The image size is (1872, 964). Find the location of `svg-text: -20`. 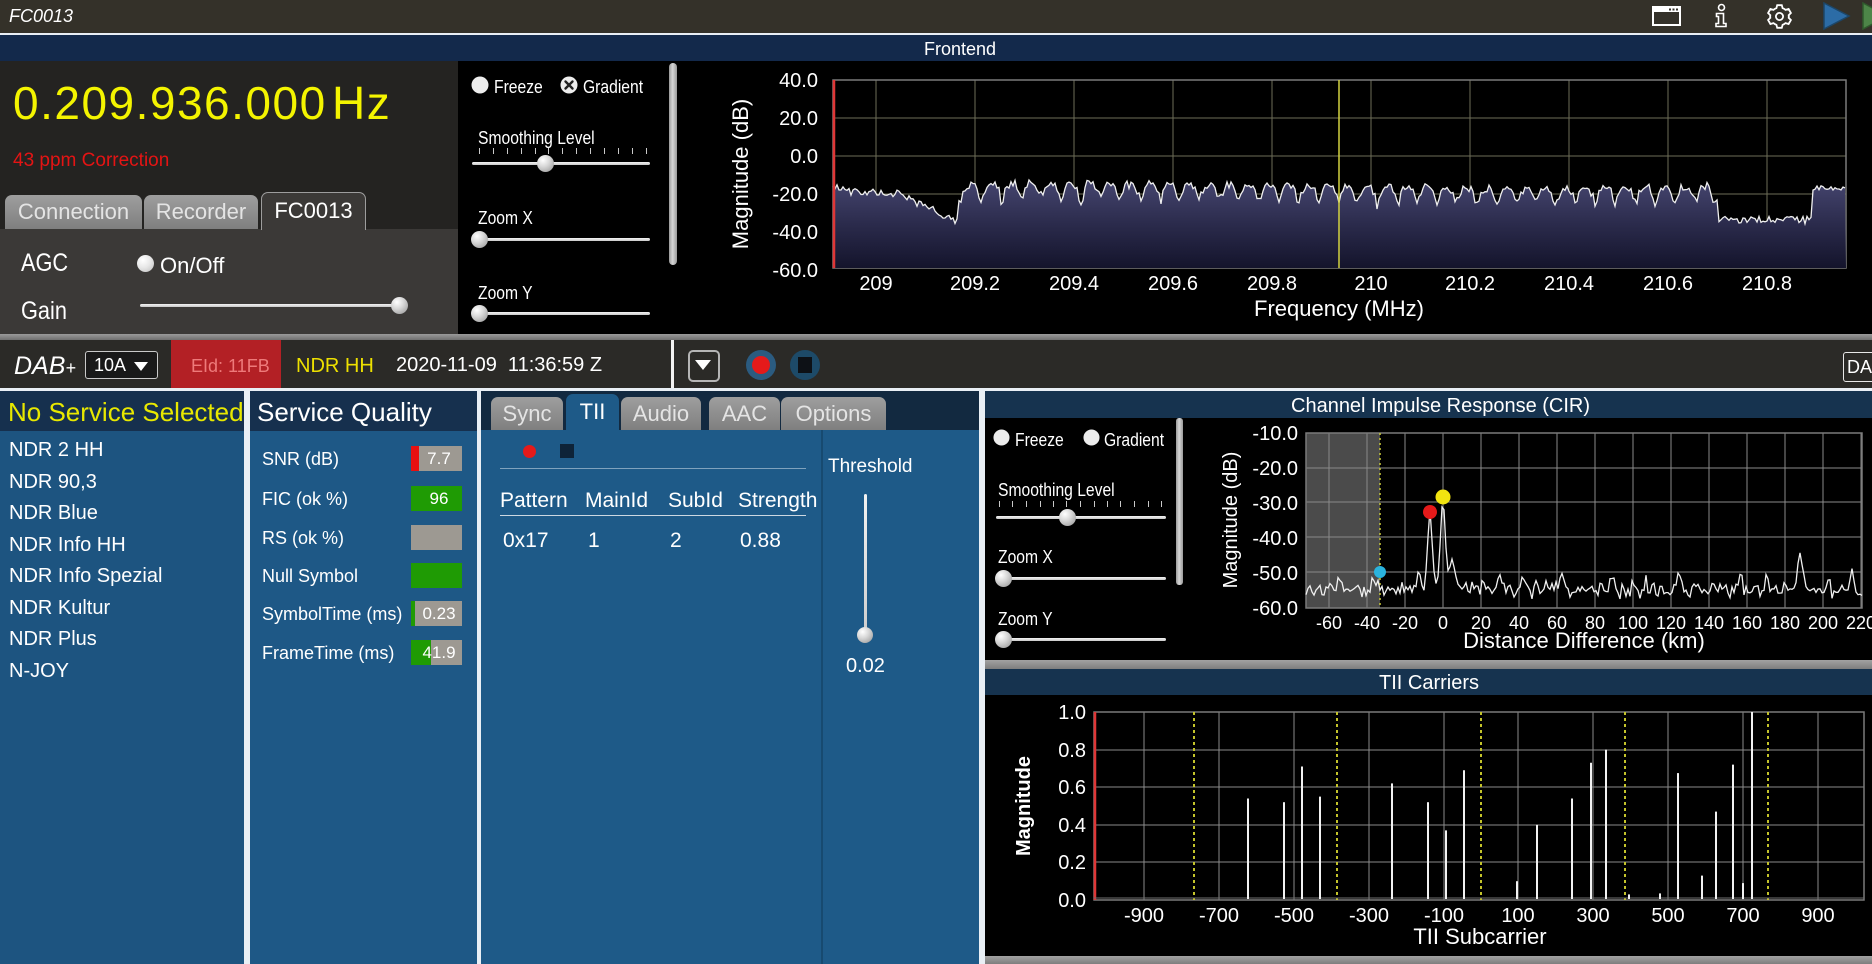

svg-text: -20 is located at coordinates (1405, 623).